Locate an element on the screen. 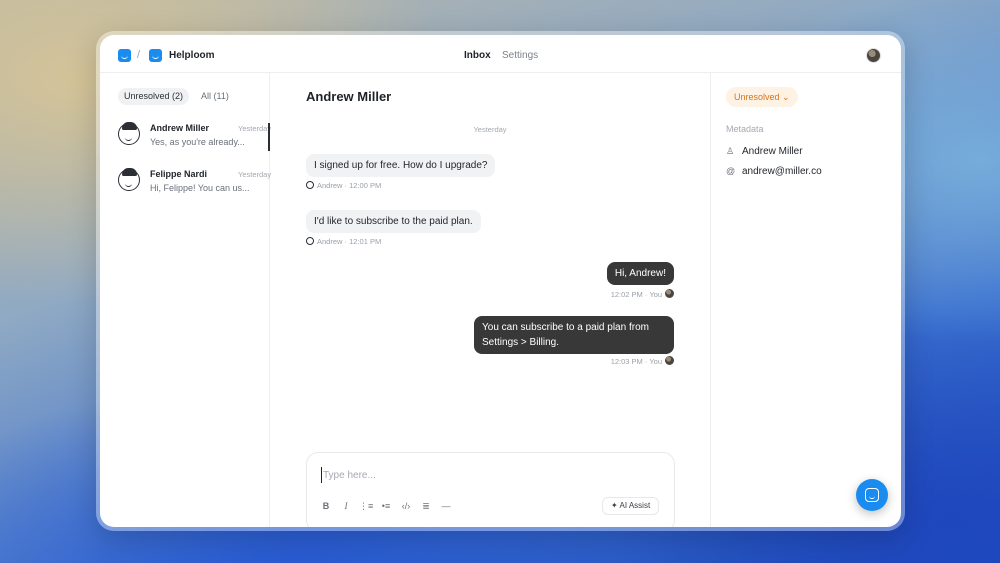 This screenshot has width=1000, height=563. message-meta: 12:03 PM · You is located at coordinates (642, 361).